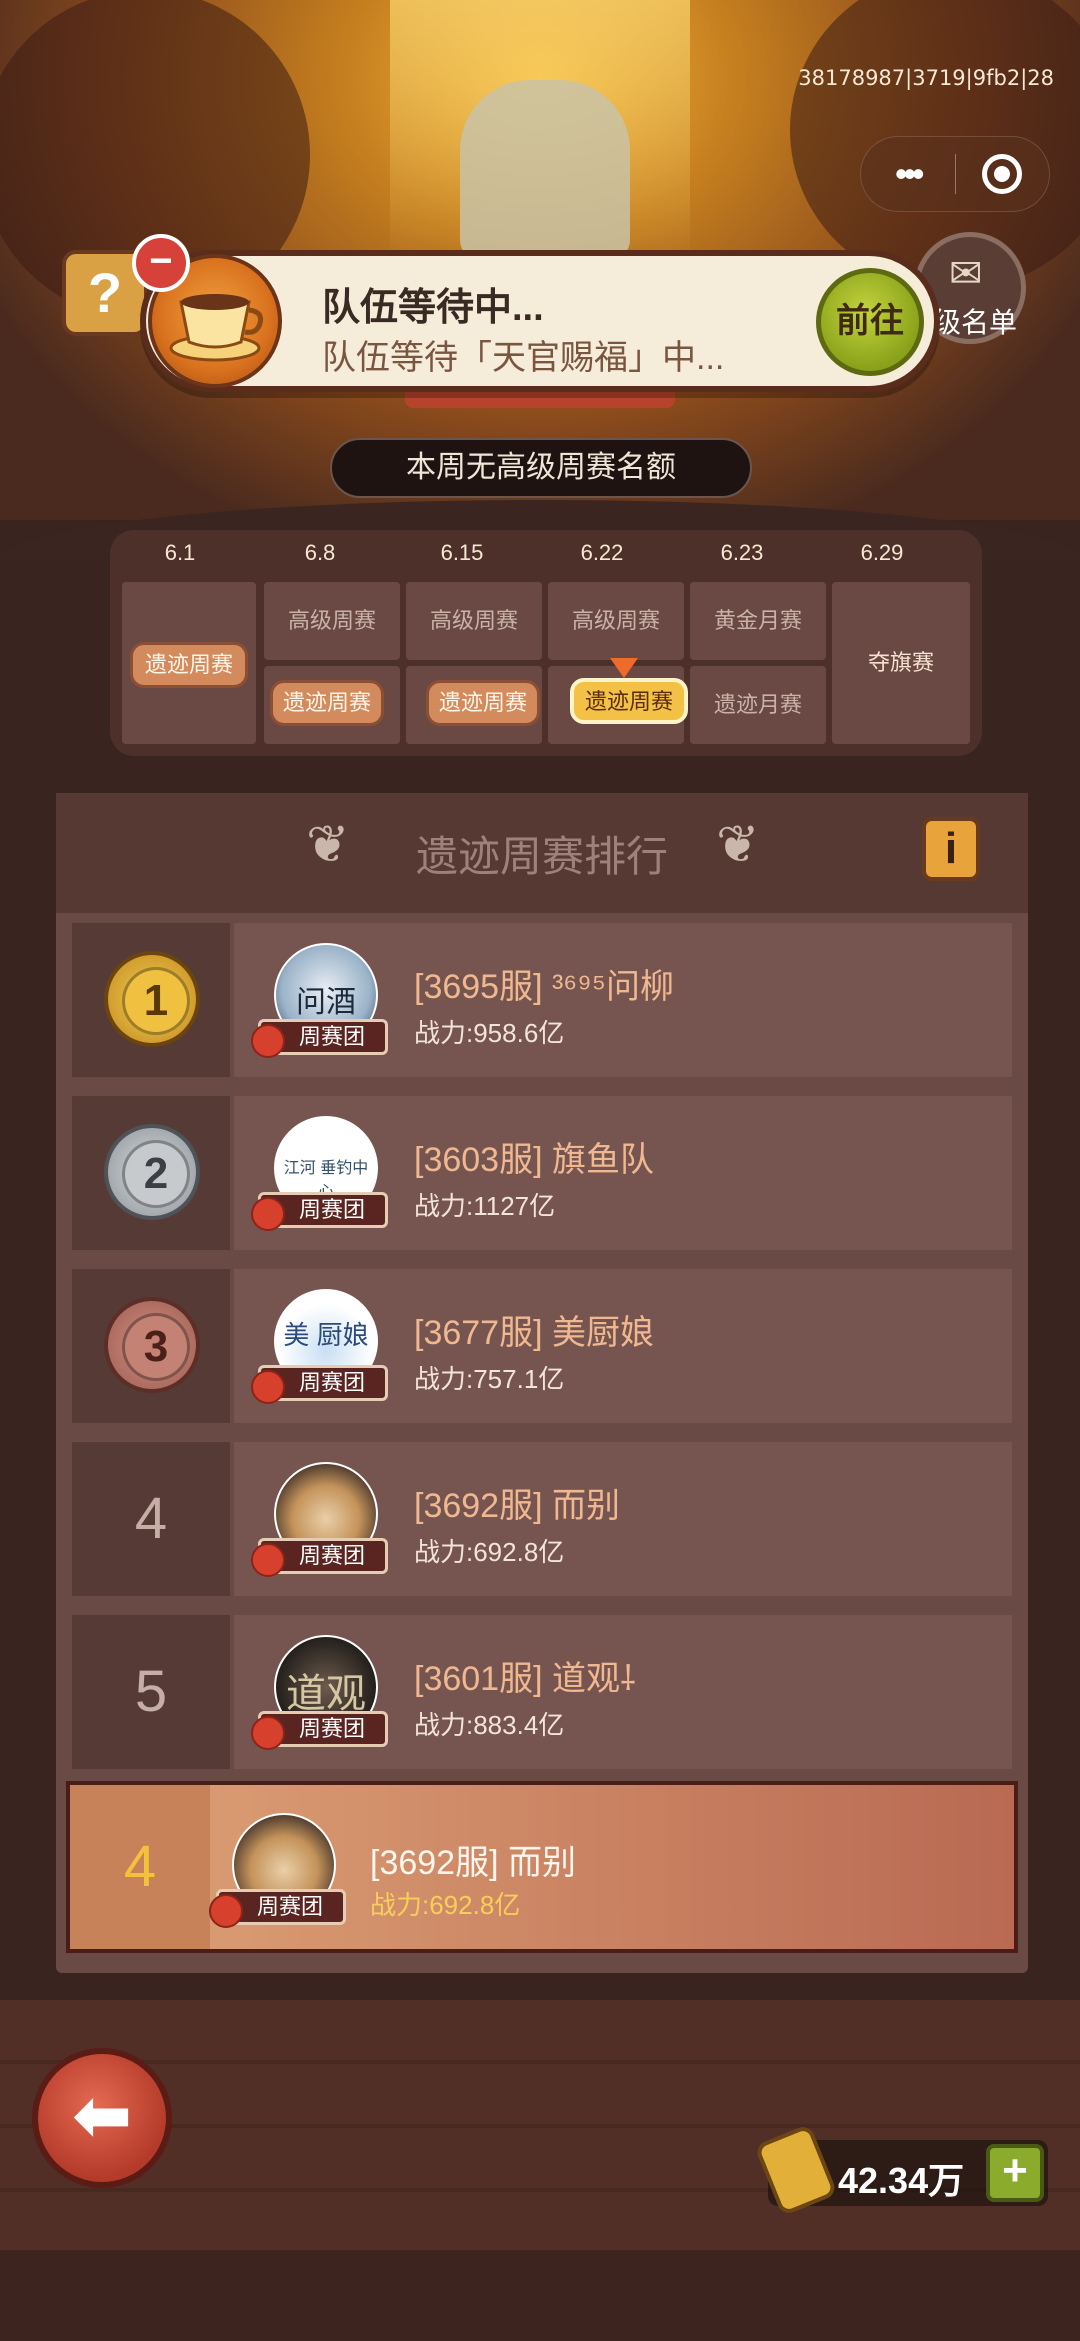 This screenshot has height=2341, width=1080. Describe the element at coordinates (102, 2118) in the screenshot. I see `back-arrow-button: ⬅` at that location.